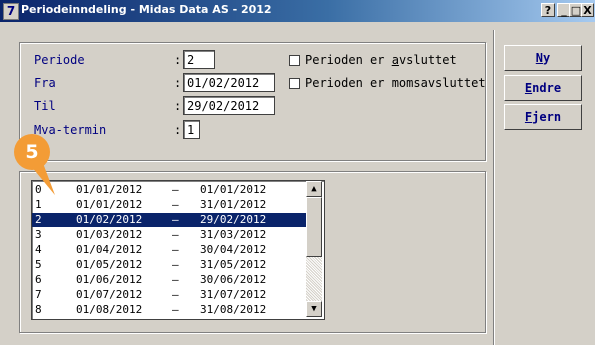 Image resolution: width=595 pixels, height=345 pixels. Describe the element at coordinates (233, 264) in the screenshot. I see `row-to-date: 31/05/2012` at that location.